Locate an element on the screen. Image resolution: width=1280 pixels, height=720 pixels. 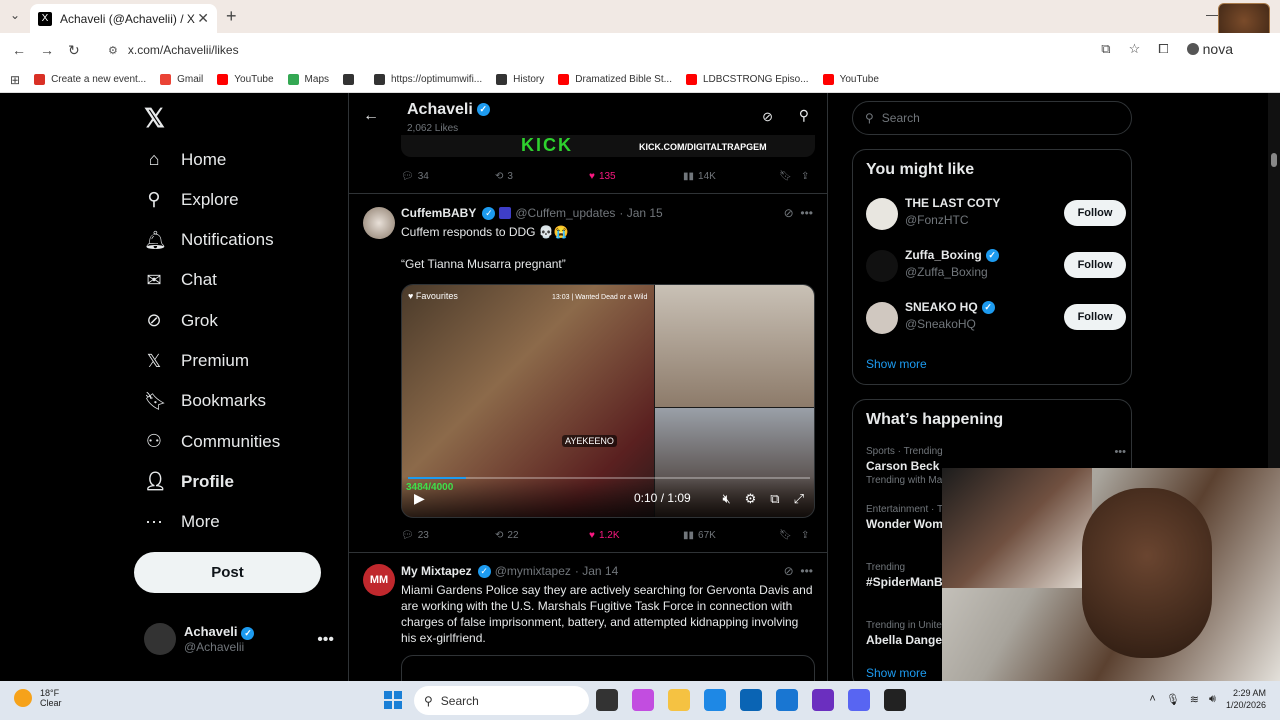
x-logo-icon: 𝕏 is located at coordinates (154, 118).